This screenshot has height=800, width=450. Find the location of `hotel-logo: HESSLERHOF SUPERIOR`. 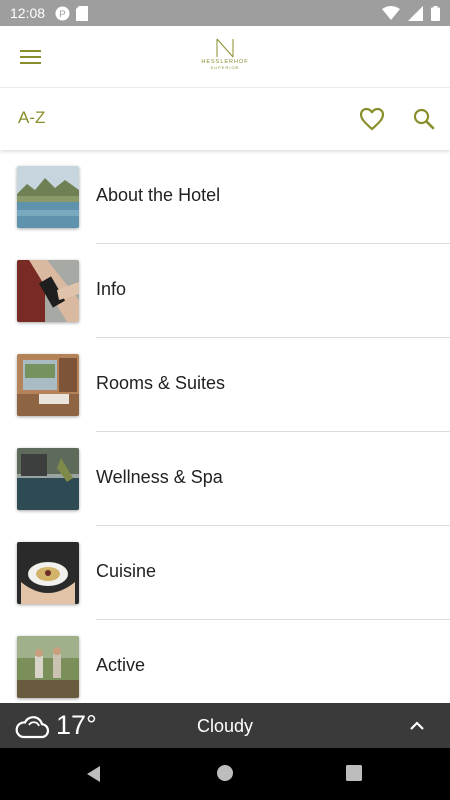

hotel-logo: HESSLERHOF SUPERIOR is located at coordinates (225, 58).